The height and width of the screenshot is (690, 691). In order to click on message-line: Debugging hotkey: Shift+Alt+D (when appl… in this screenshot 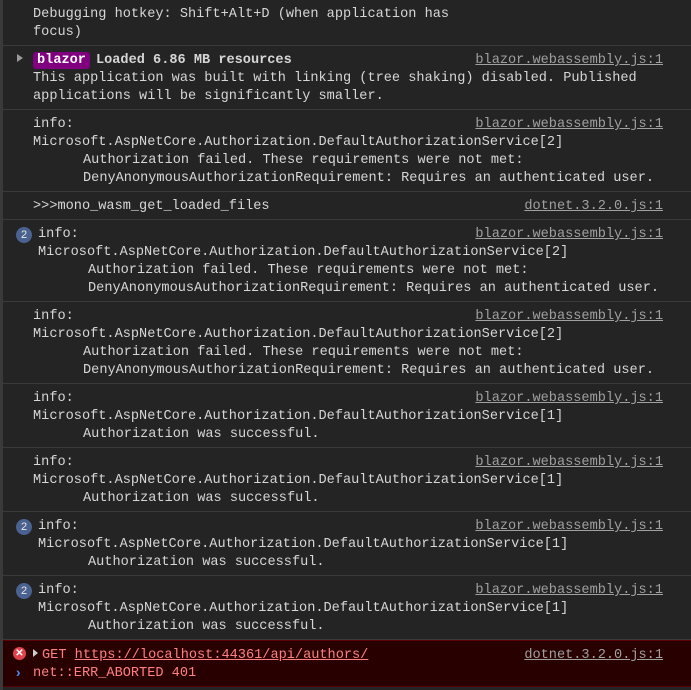, I will do `click(362, 15)`.